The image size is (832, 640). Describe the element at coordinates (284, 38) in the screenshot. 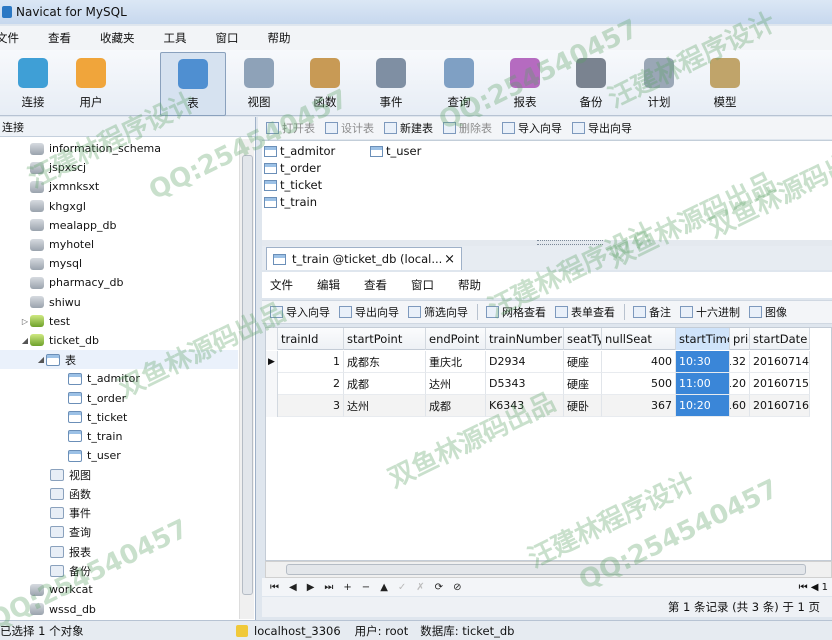

I see `menu-help: 帮助` at that location.